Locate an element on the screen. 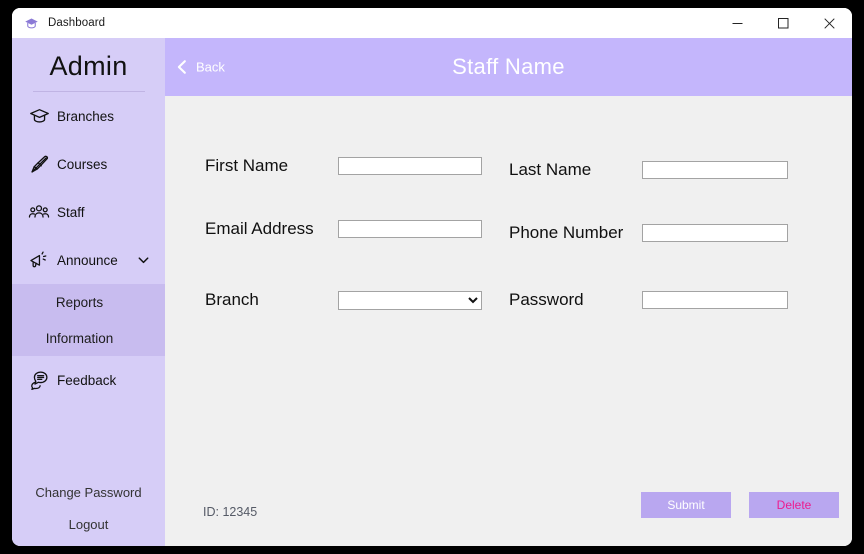 This screenshot has width=864, height=554. chevron-down-icon is located at coordinates (143, 260).